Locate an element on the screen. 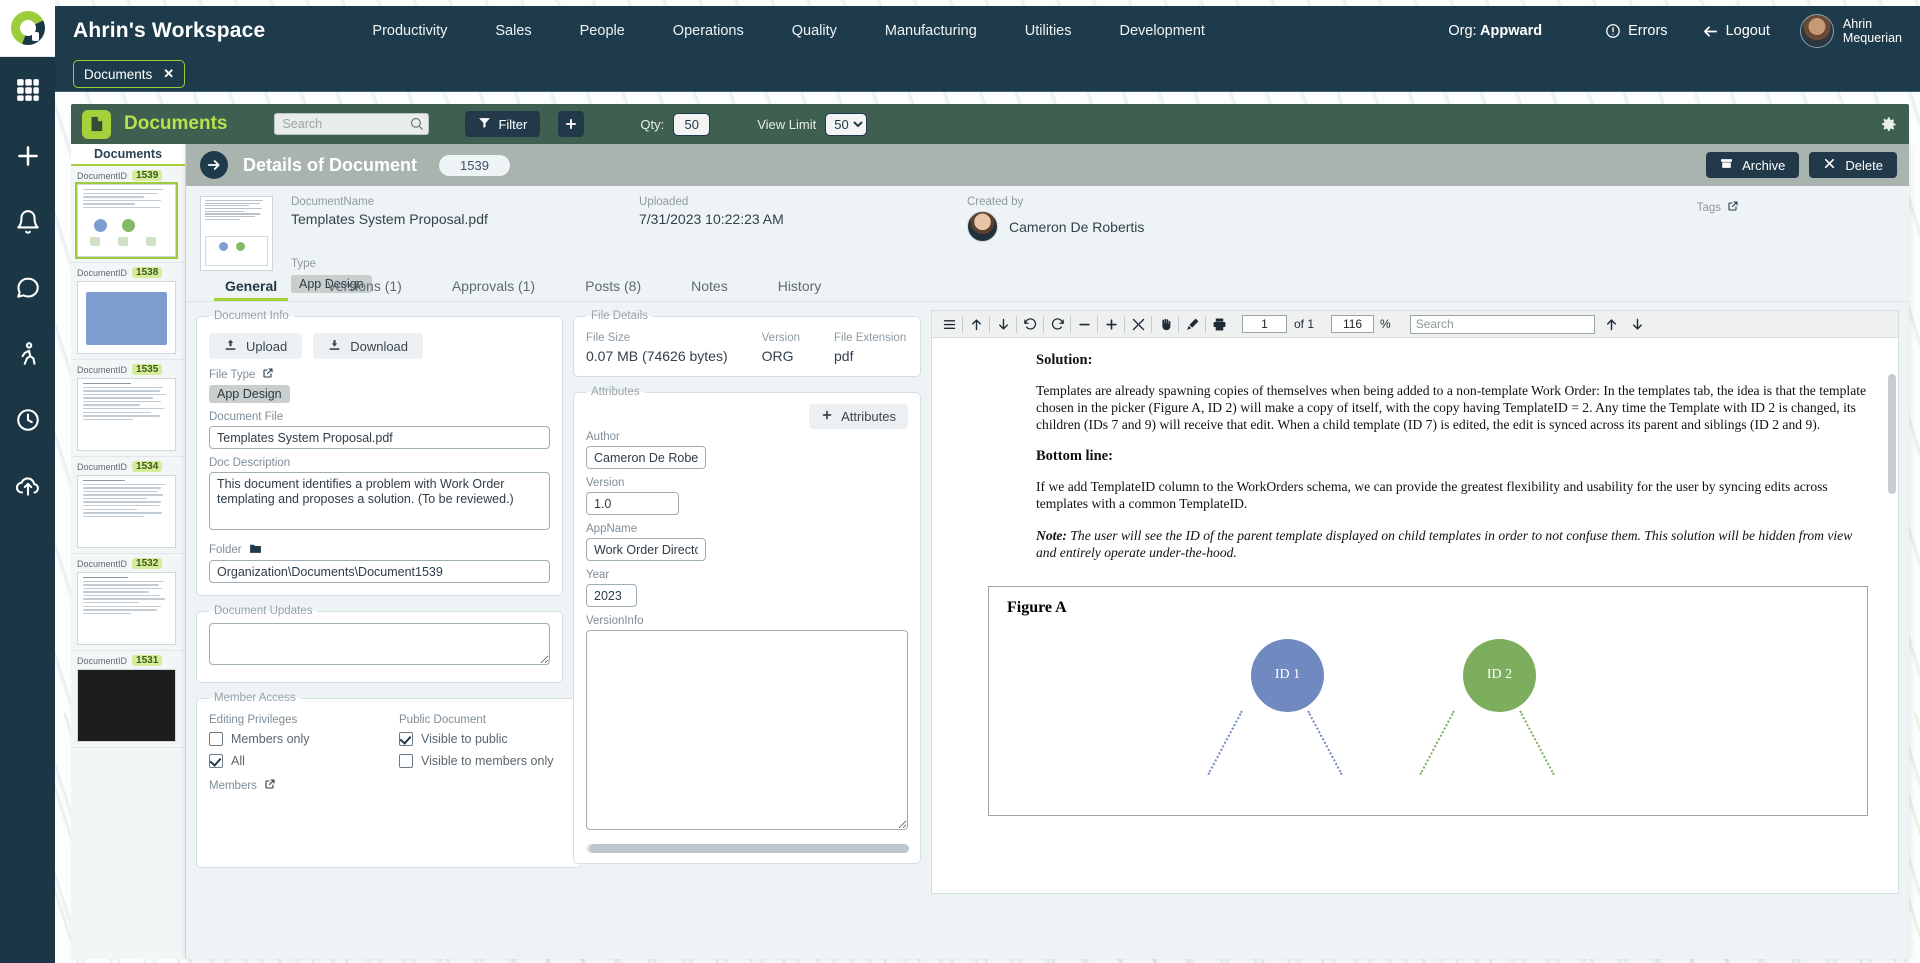 This screenshot has height=963, width=1920. nav-item-operations: Operations is located at coordinates (708, 31).